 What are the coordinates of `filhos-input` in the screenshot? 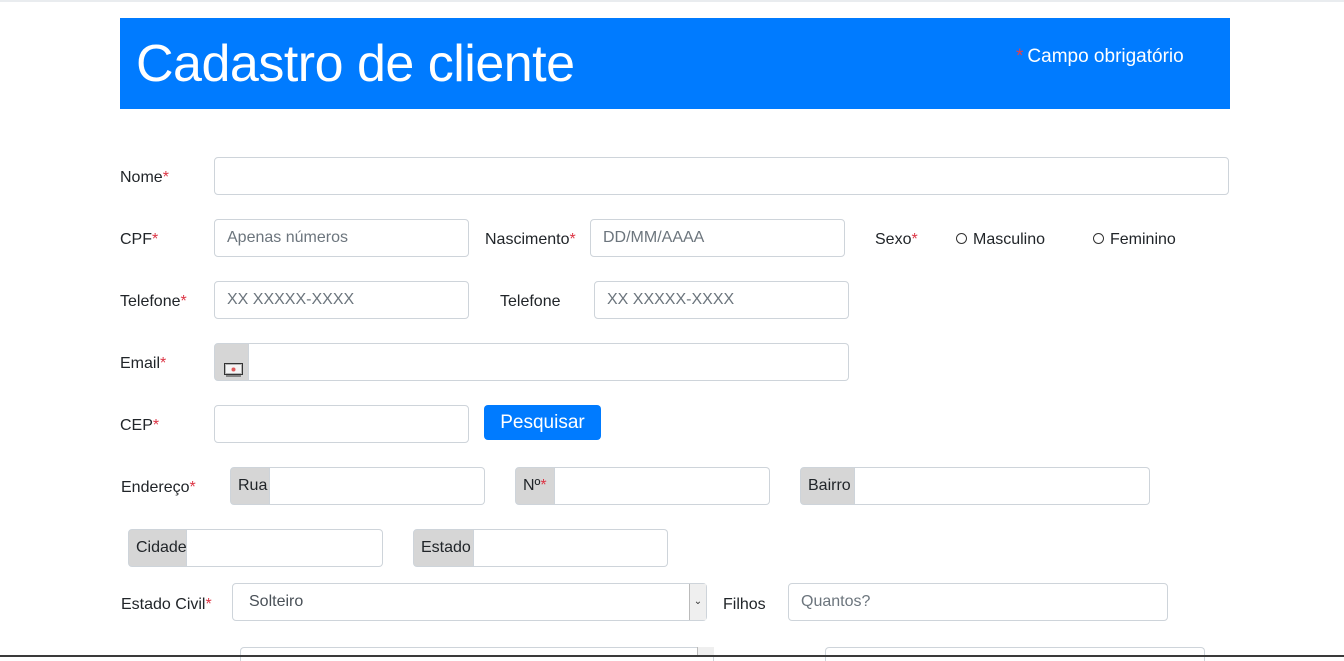 It's located at (978, 602).